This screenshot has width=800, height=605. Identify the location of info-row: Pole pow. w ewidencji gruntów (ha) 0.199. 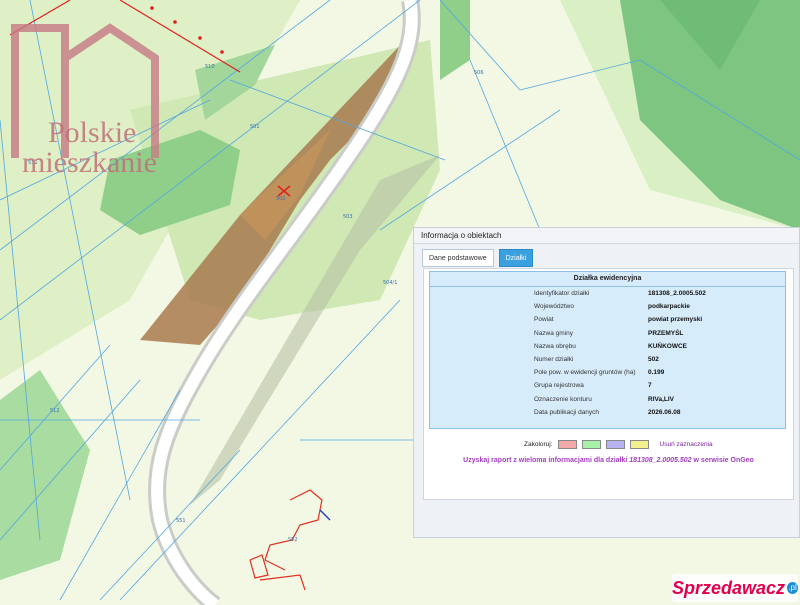
(607, 372).